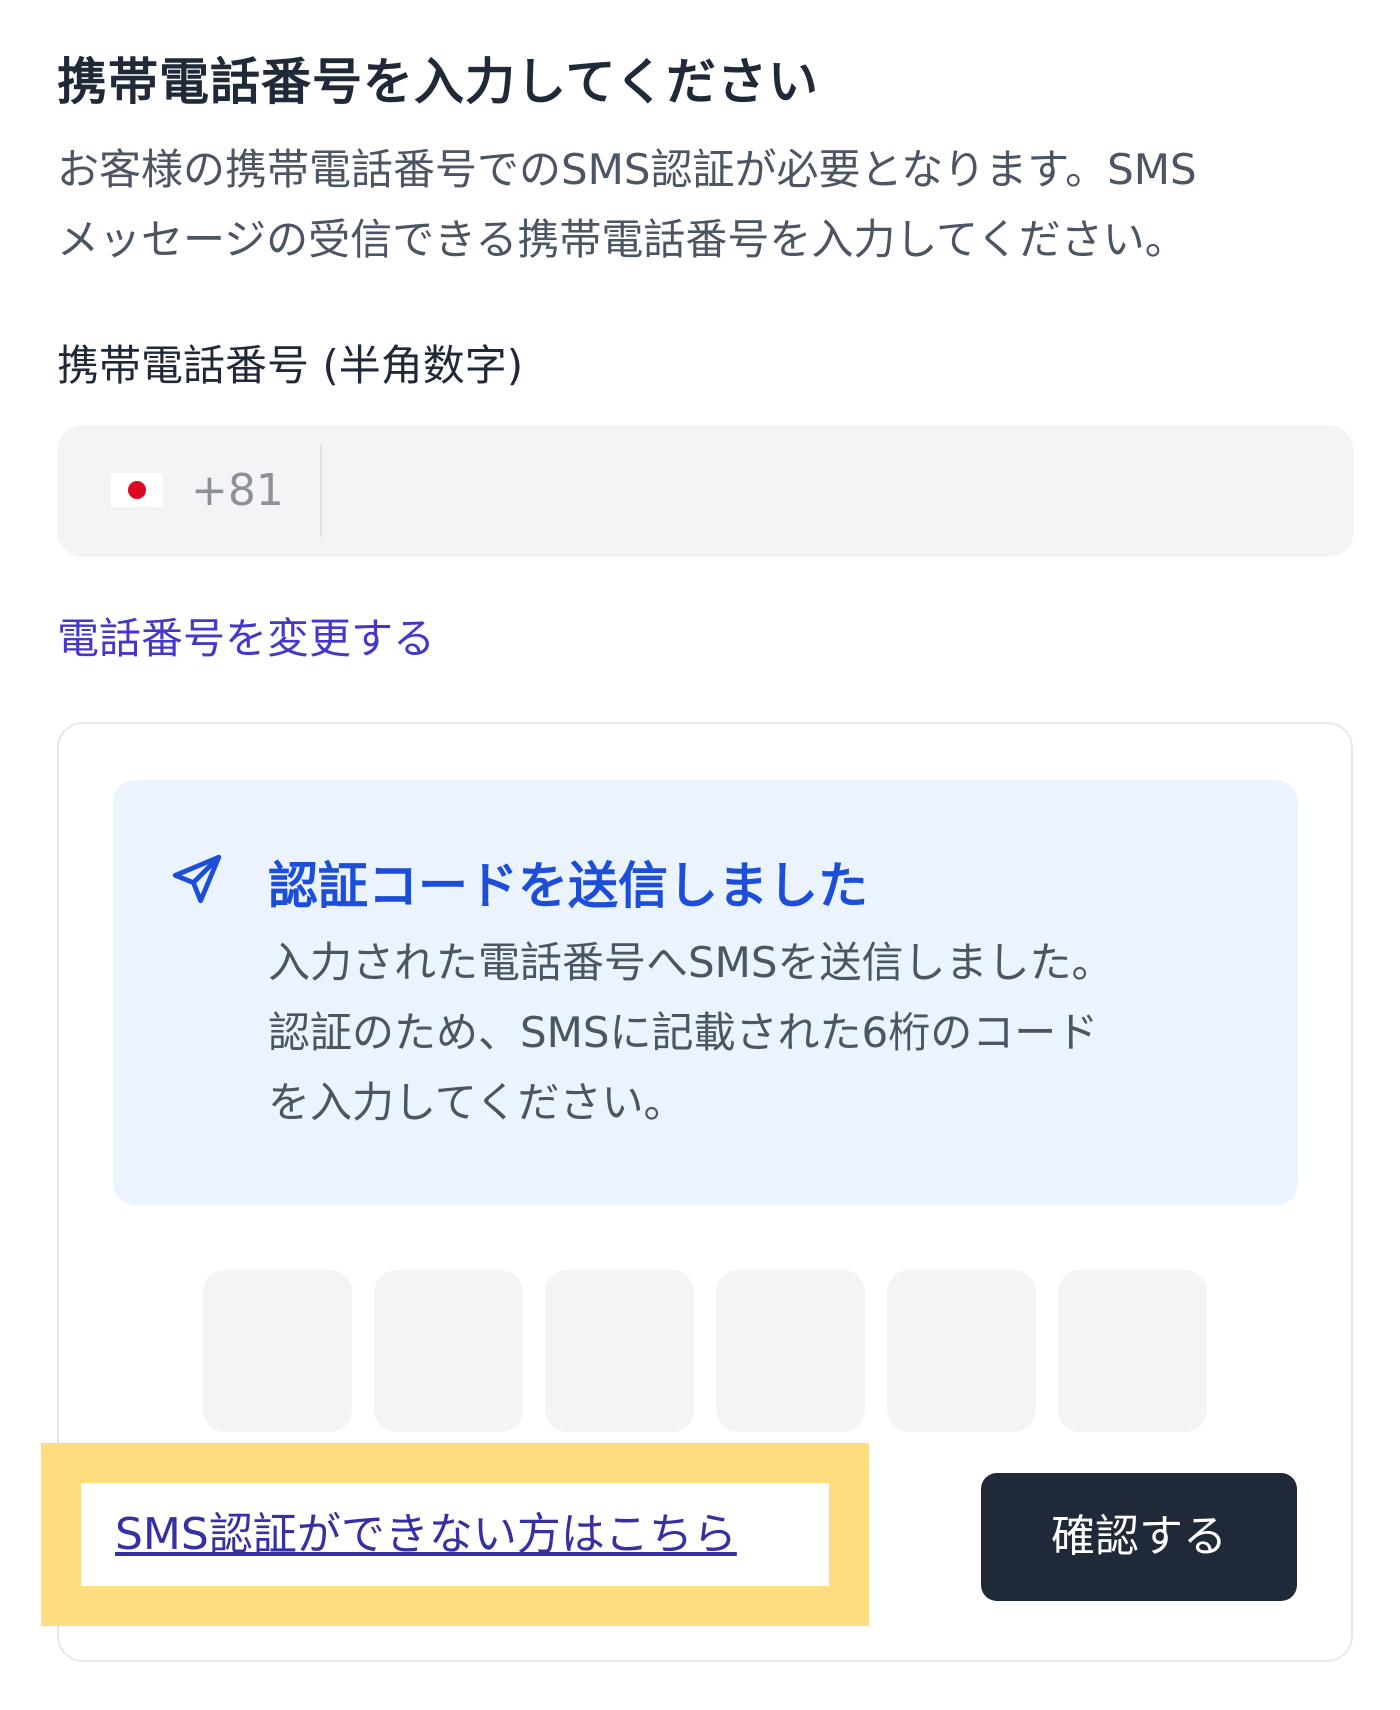  What do you see at coordinates (197, 879) in the screenshot?
I see `send-icon` at bounding box center [197, 879].